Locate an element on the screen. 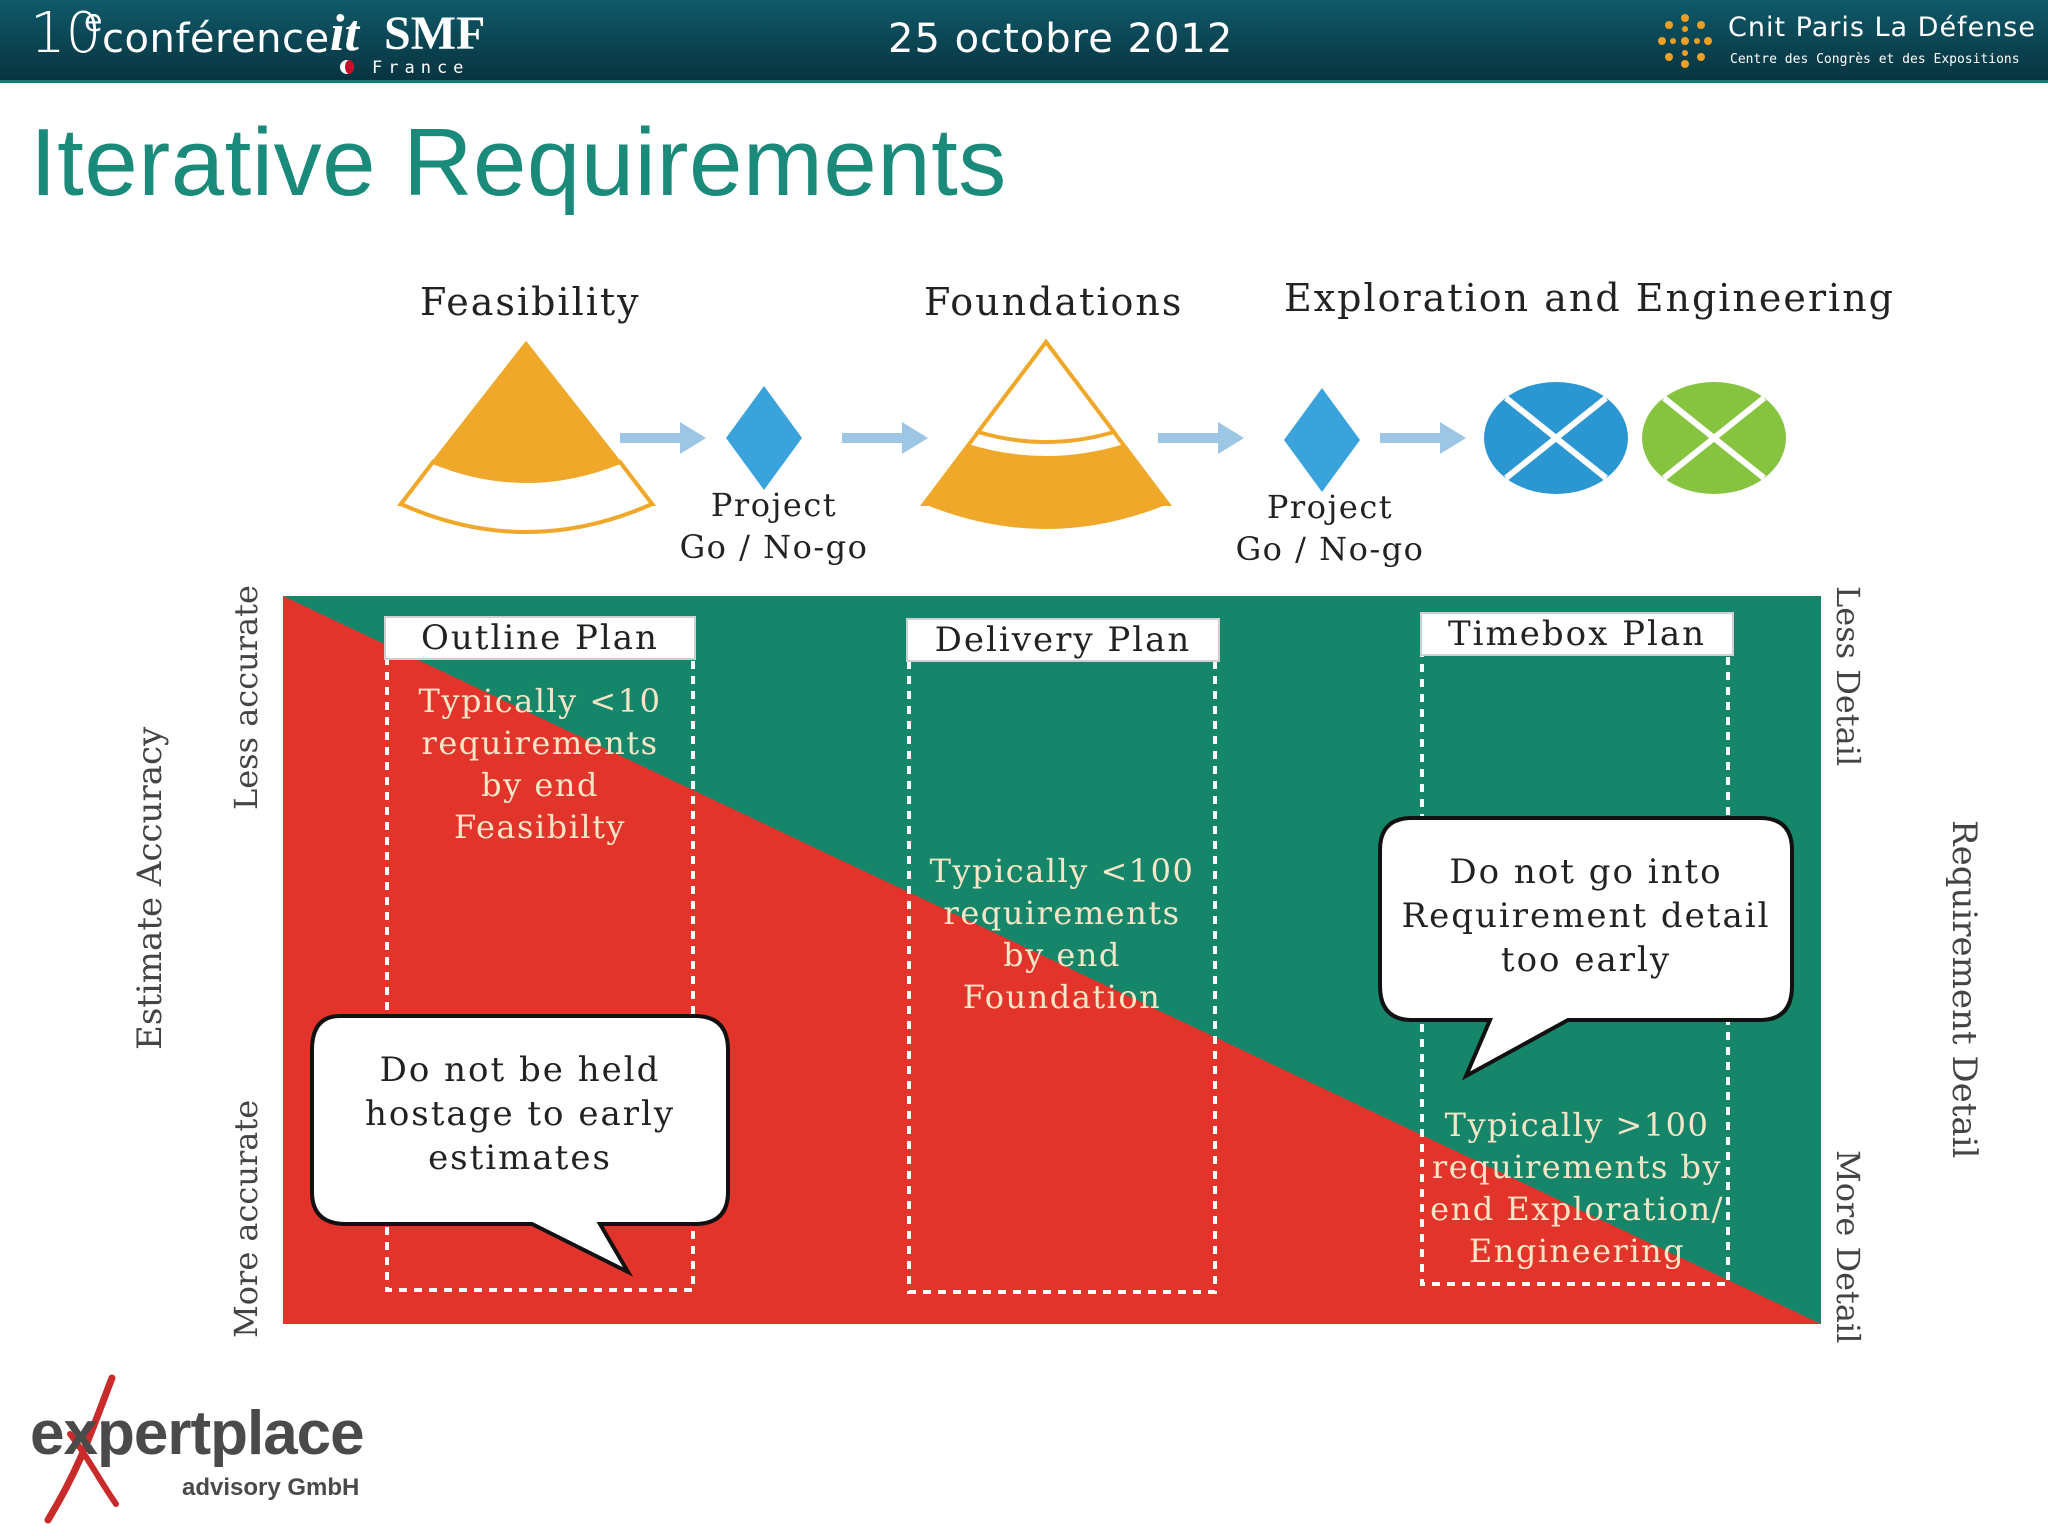 This screenshot has width=2048, height=1536. axis-label-more-detail: More Detail is located at coordinates (1848, 1247).